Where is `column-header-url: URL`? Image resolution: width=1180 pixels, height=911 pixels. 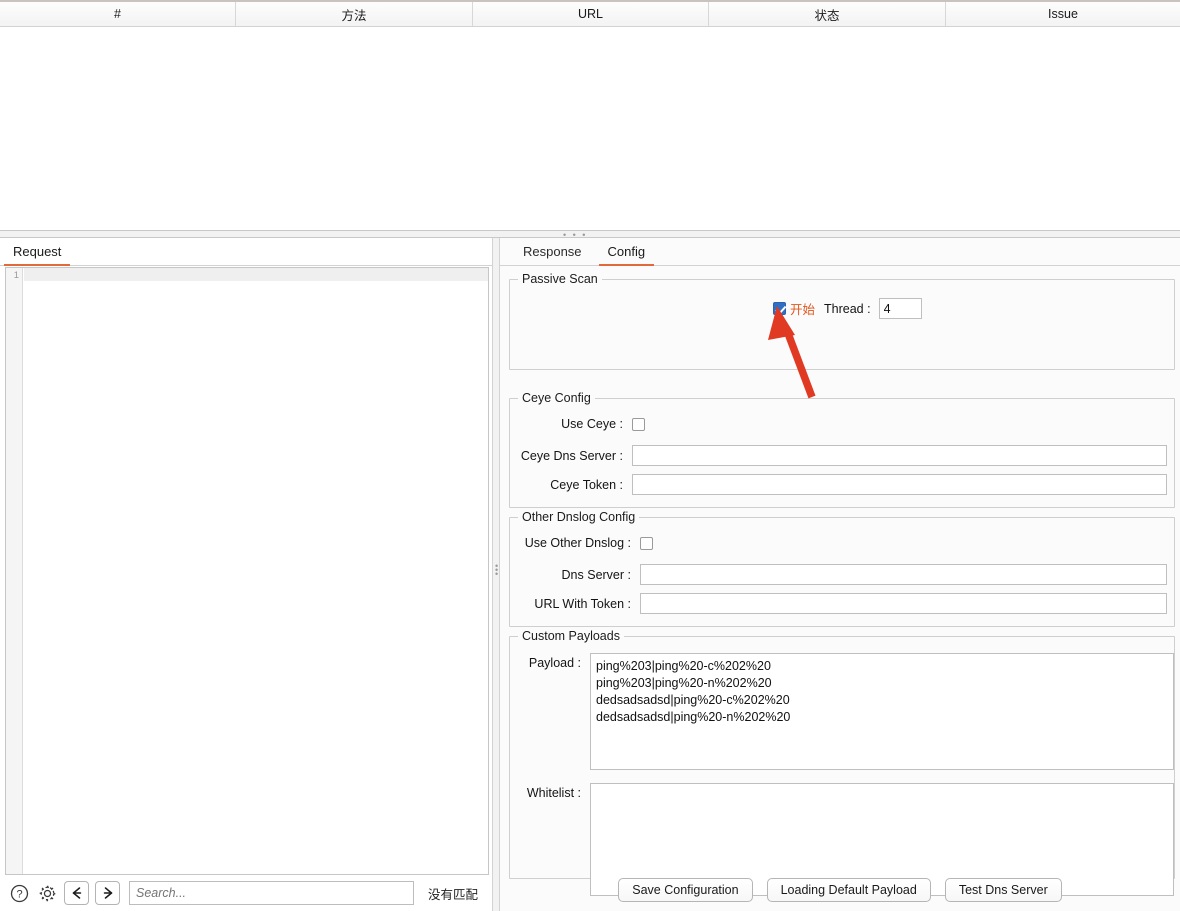 column-header-url: URL is located at coordinates (591, 14).